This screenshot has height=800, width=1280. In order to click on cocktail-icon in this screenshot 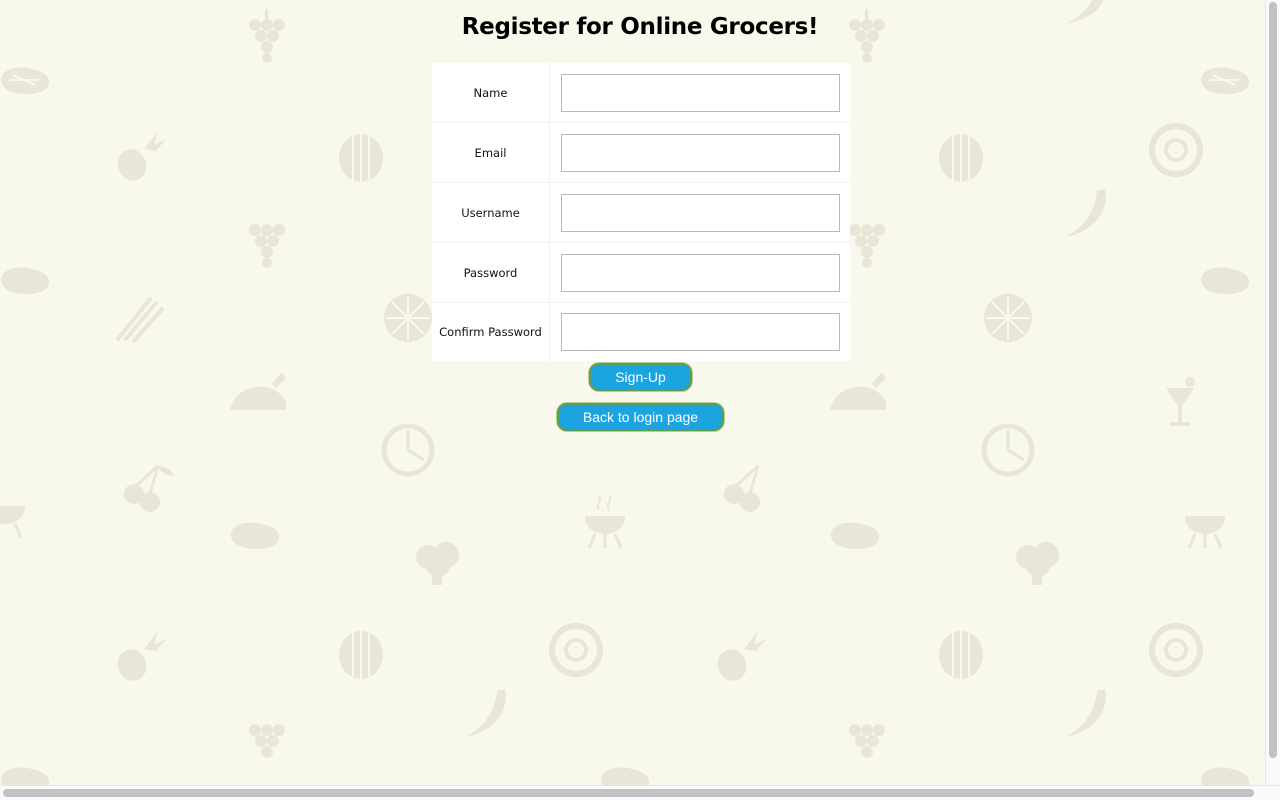, I will do `click(1180, 400)`.